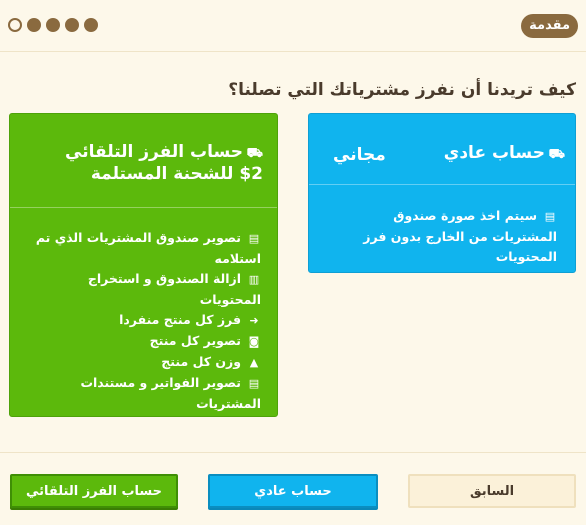 The image size is (586, 525). I want to click on feature-item: ➜فرز كل منتج منفردا, so click(143, 320).